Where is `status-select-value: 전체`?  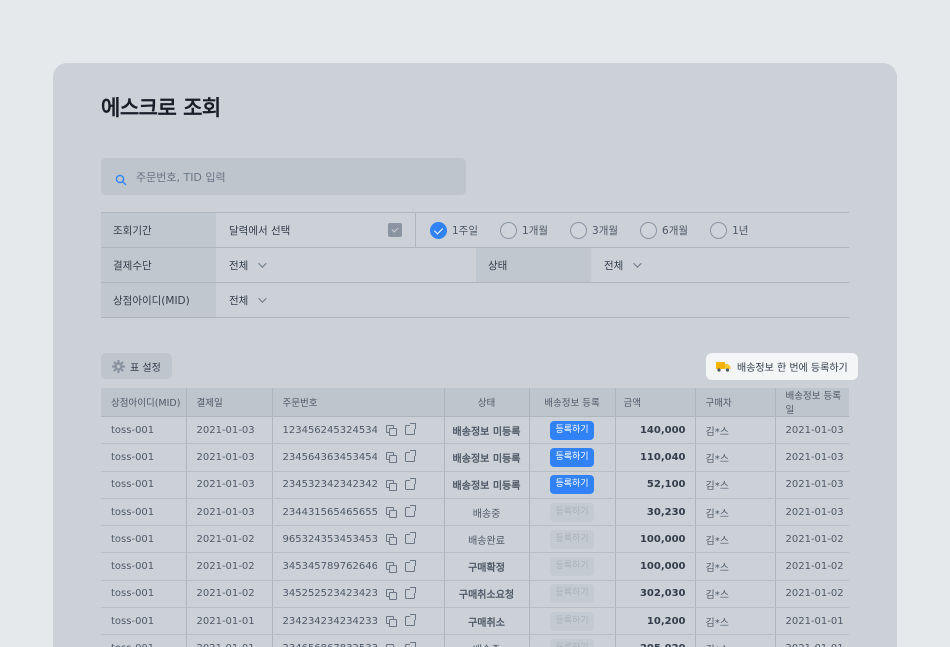 status-select-value: 전체 is located at coordinates (614, 265).